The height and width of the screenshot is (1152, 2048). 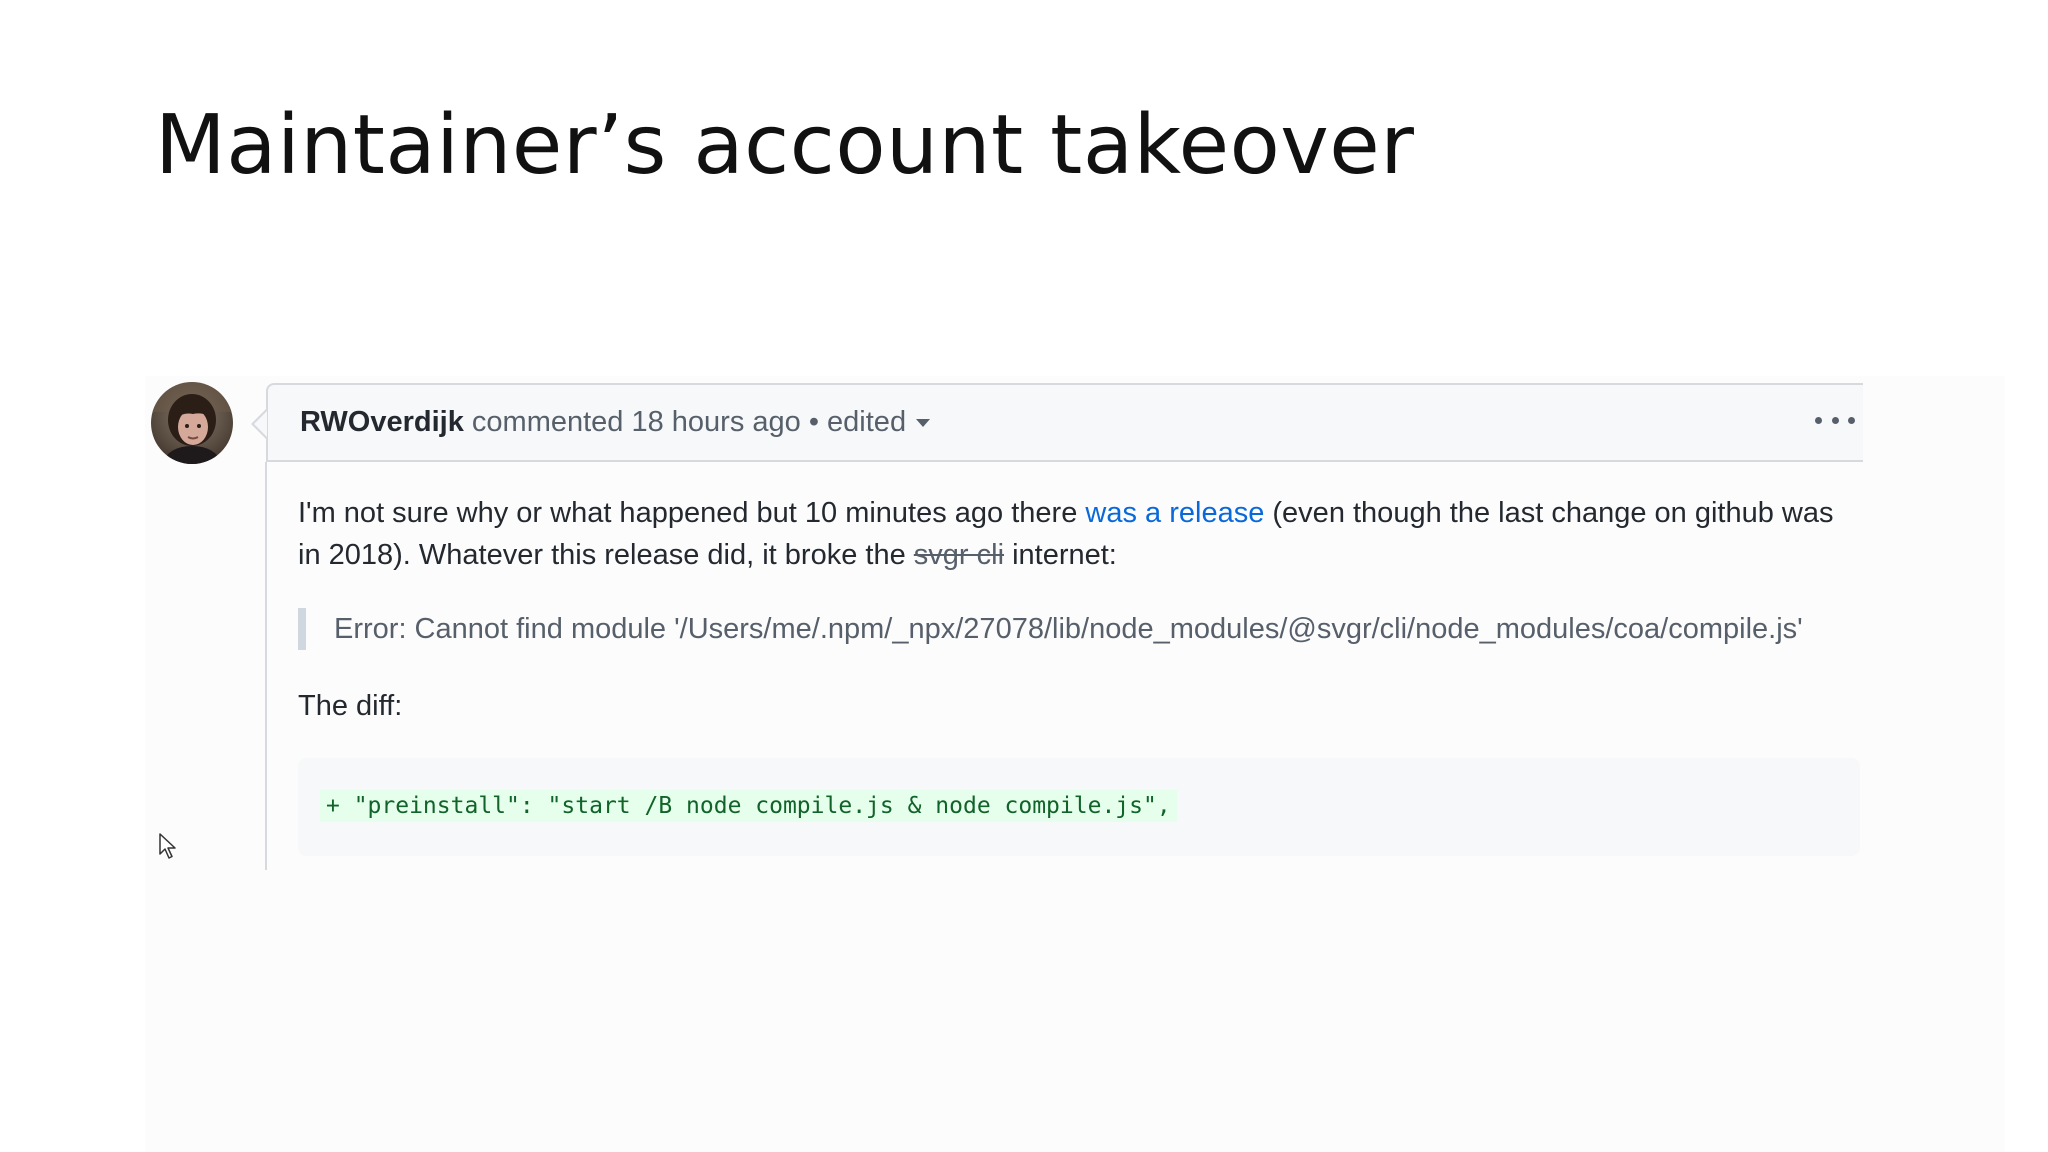 I want to click on struck-text: svgr cli, so click(x=959, y=555).